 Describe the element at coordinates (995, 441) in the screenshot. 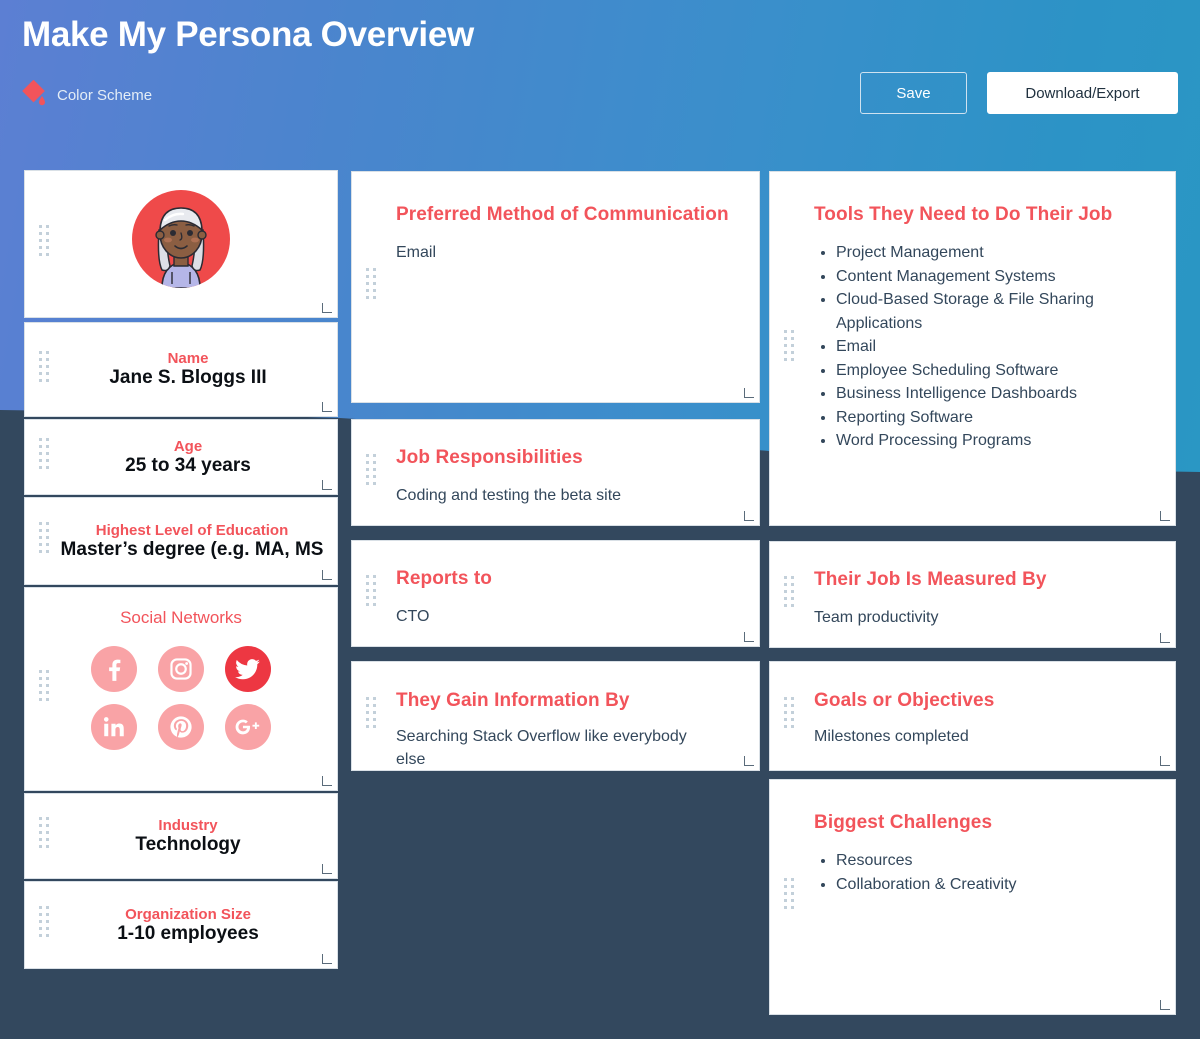

I see `list-item: Word Processing Programs` at that location.